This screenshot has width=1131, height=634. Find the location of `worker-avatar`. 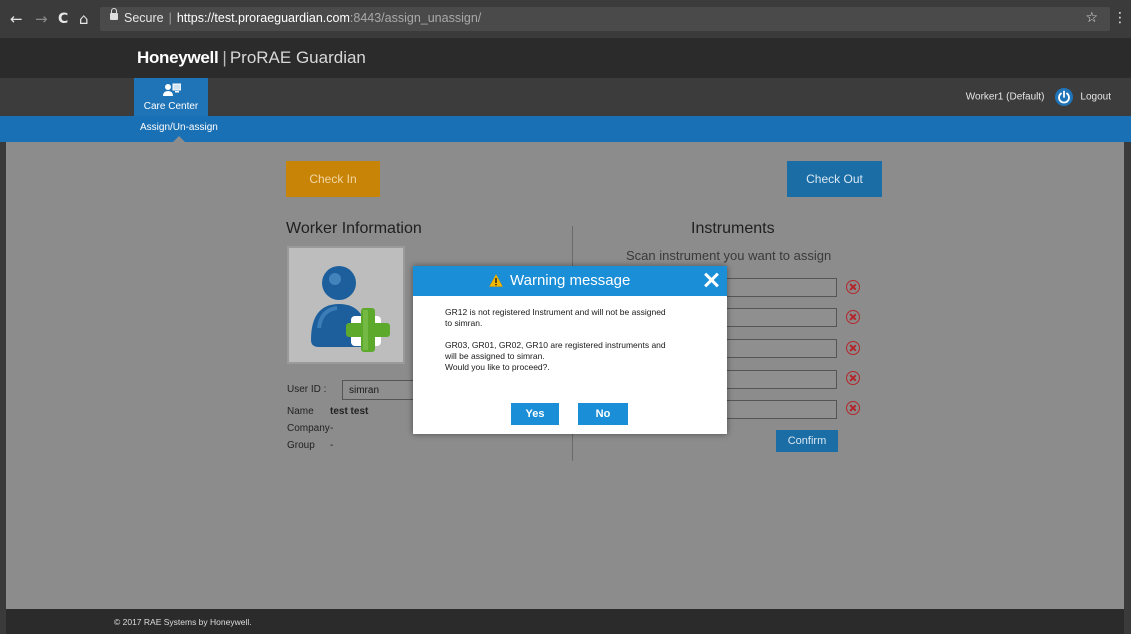

worker-avatar is located at coordinates (346, 305).